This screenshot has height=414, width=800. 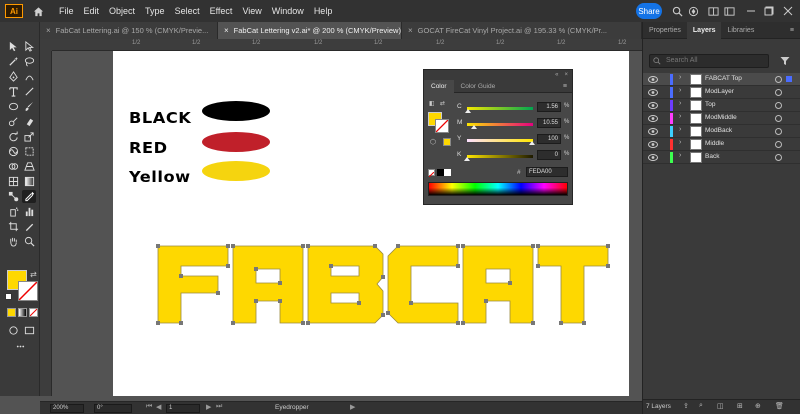 I want to click on next-artboard-icon: ▶, so click(x=208, y=407).